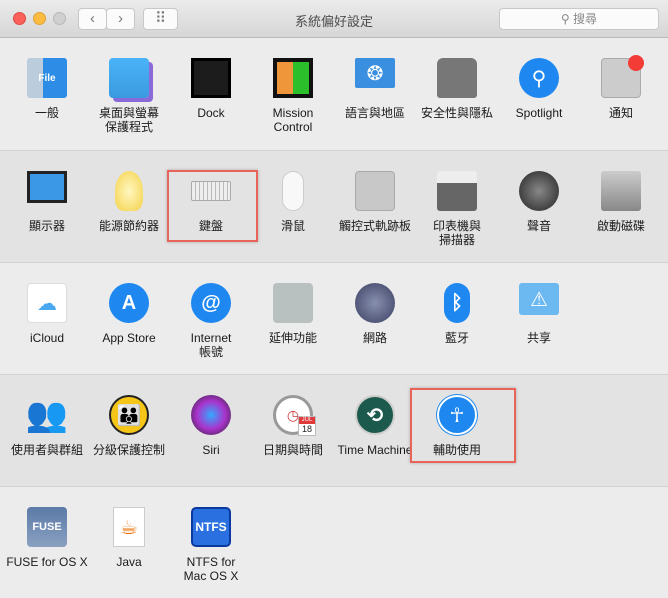 The width and height of the screenshot is (668, 598). What do you see at coordinates (620, 113) in the screenshot?
I see `pane-label: 通知` at bounding box center [620, 113].